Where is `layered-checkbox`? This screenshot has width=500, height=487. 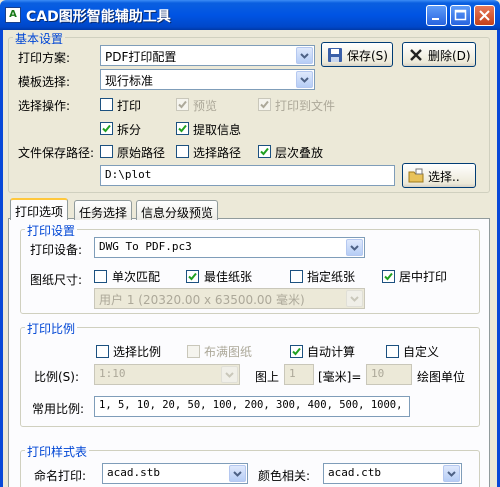
layered-checkbox is located at coordinates (264, 151).